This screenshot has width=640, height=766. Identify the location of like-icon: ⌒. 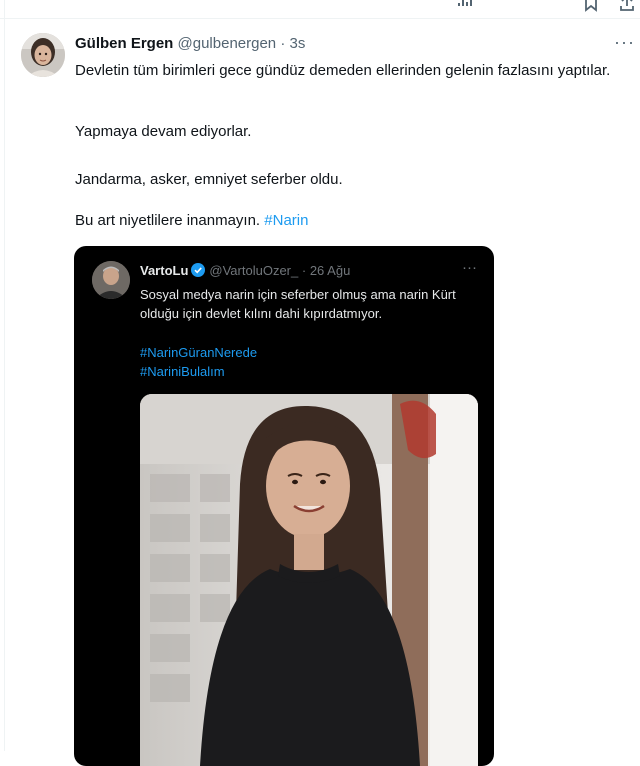
(337, 6).